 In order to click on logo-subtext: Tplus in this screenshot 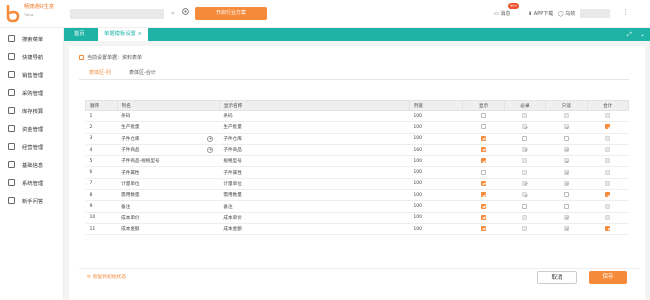, I will do `click(29, 15)`.